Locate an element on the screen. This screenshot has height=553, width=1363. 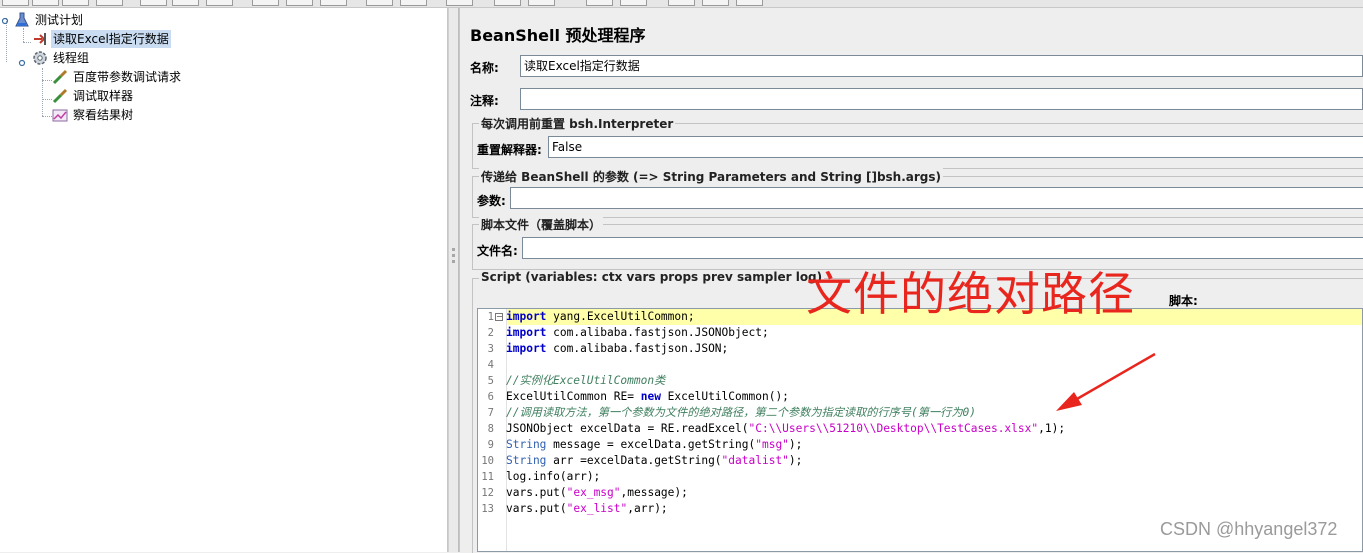
tree-item-label: 察看结果树 is located at coordinates (103, 115).